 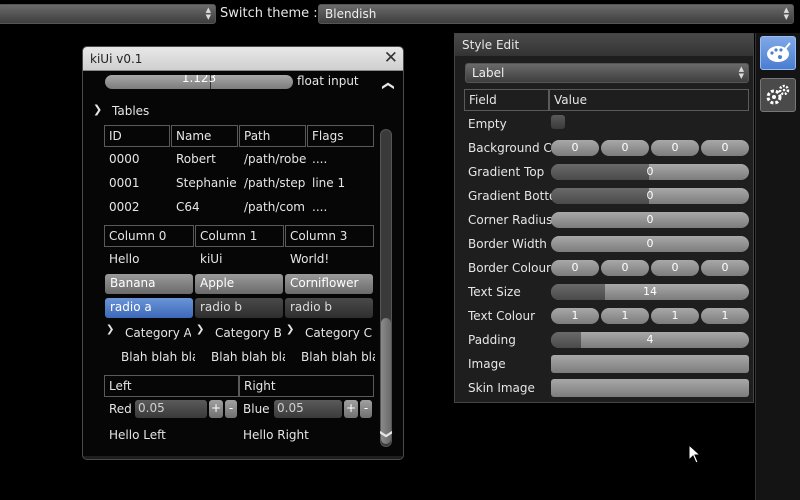 I want to click on style-edit-title: Style Edit, so click(x=604, y=45).